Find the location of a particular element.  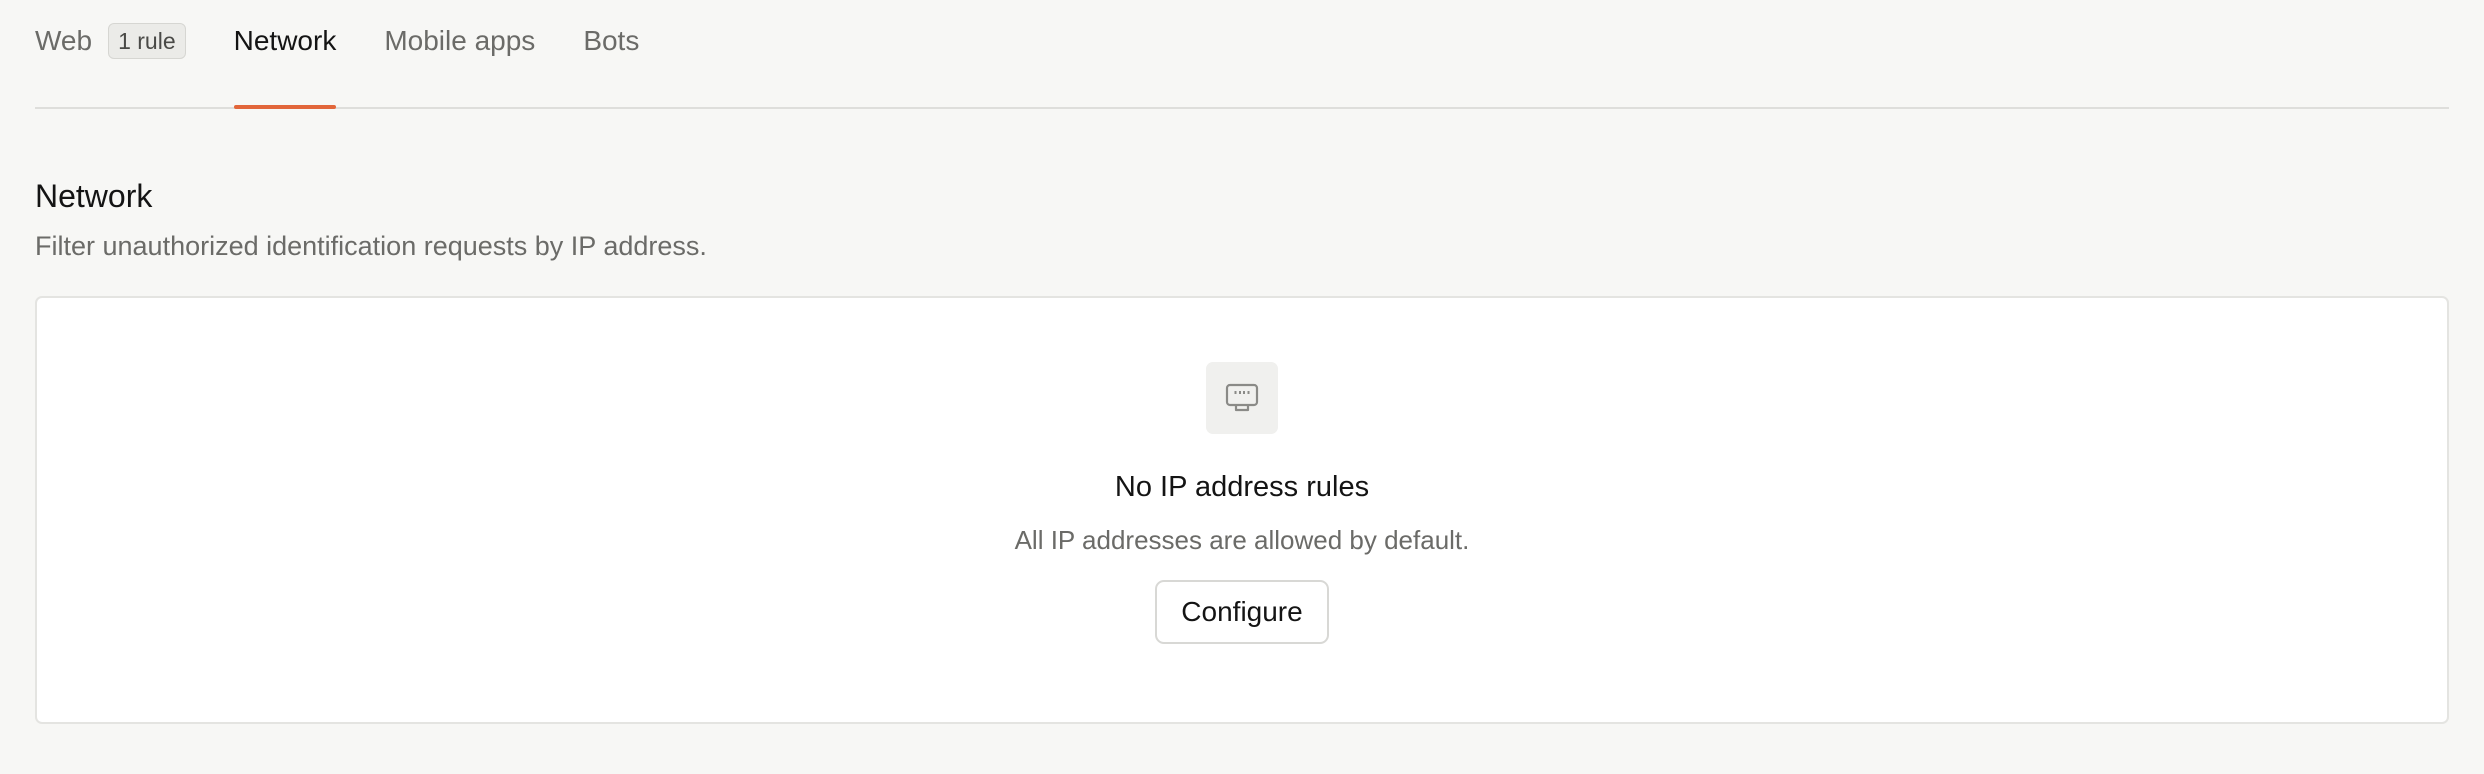

tab-web-label: Web is located at coordinates (64, 40).